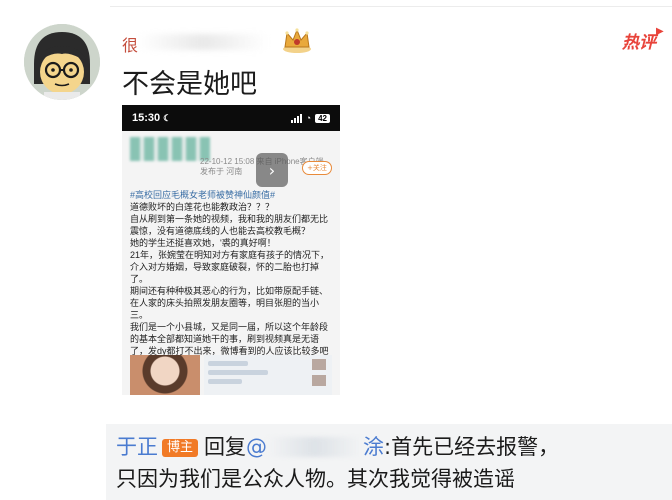  Describe the element at coordinates (373, 447) in the screenshot. I see `mention-suffix: 涂` at that location.